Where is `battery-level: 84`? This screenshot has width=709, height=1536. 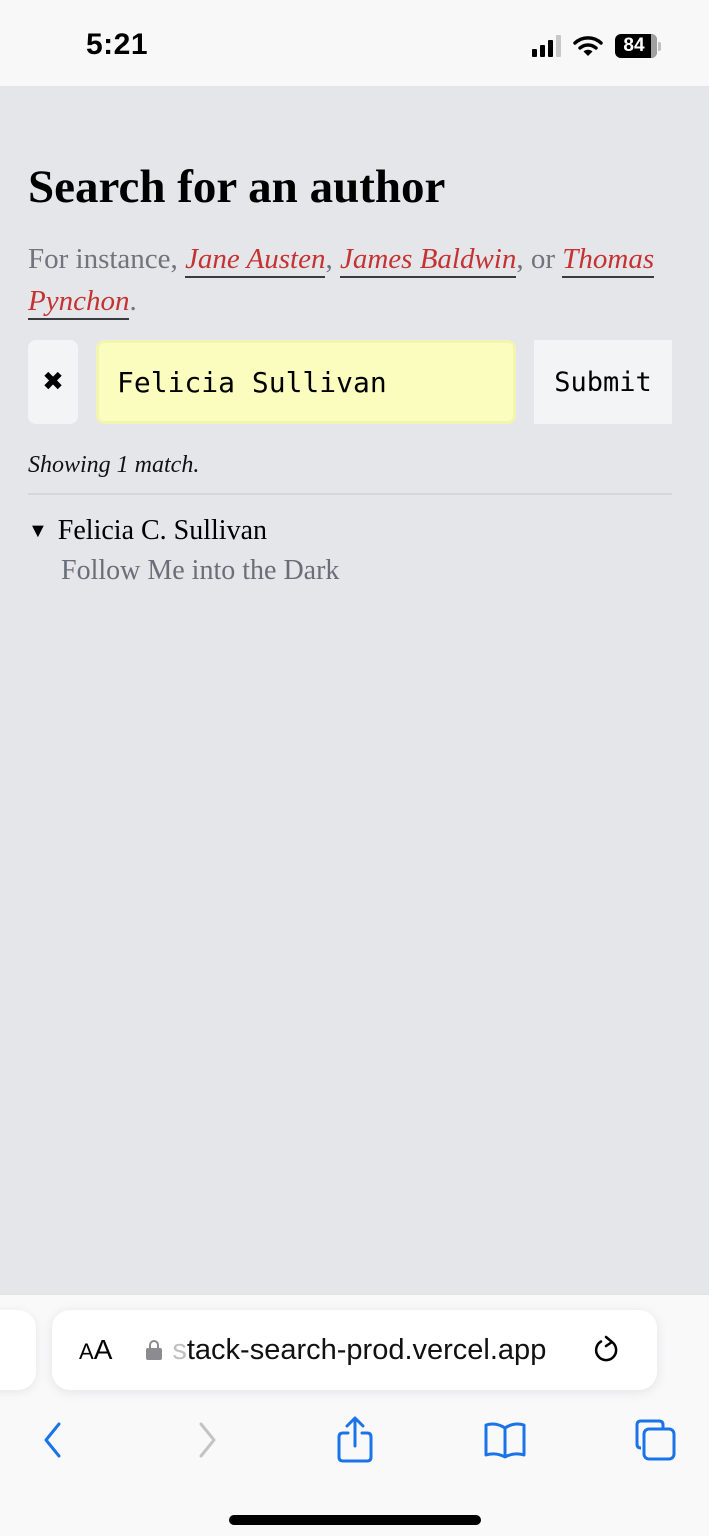
battery-level: 84 is located at coordinates (634, 45).